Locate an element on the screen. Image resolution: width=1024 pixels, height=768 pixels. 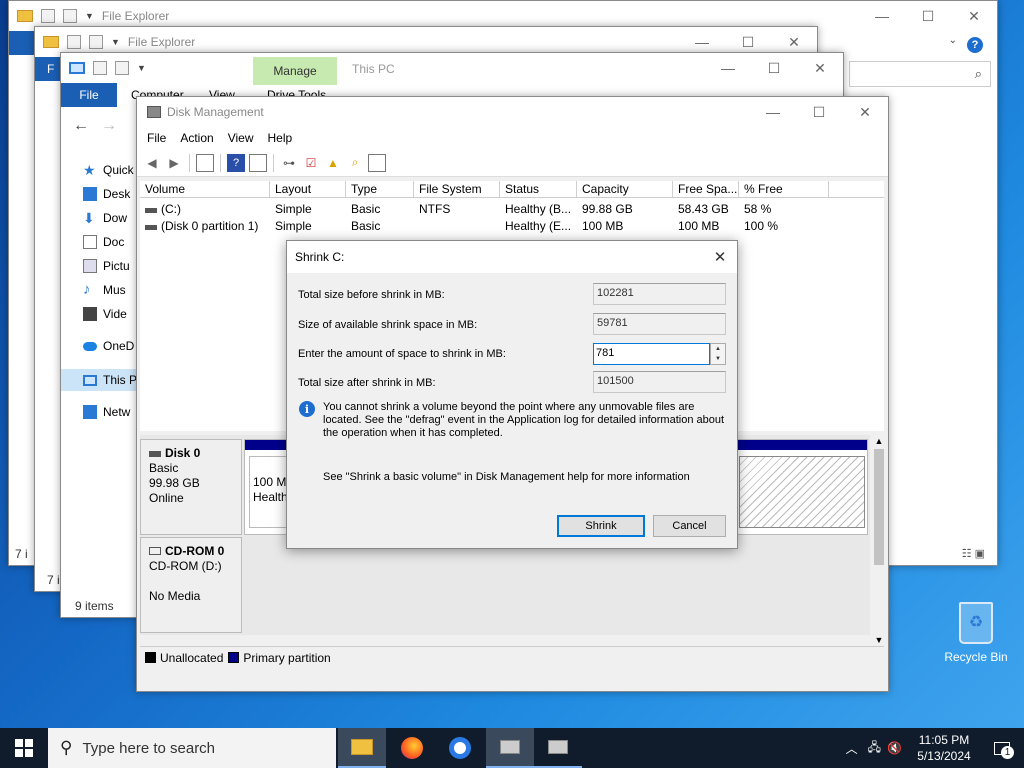
nav-quick-access: ★ Quick is located at coordinates (108, 170).